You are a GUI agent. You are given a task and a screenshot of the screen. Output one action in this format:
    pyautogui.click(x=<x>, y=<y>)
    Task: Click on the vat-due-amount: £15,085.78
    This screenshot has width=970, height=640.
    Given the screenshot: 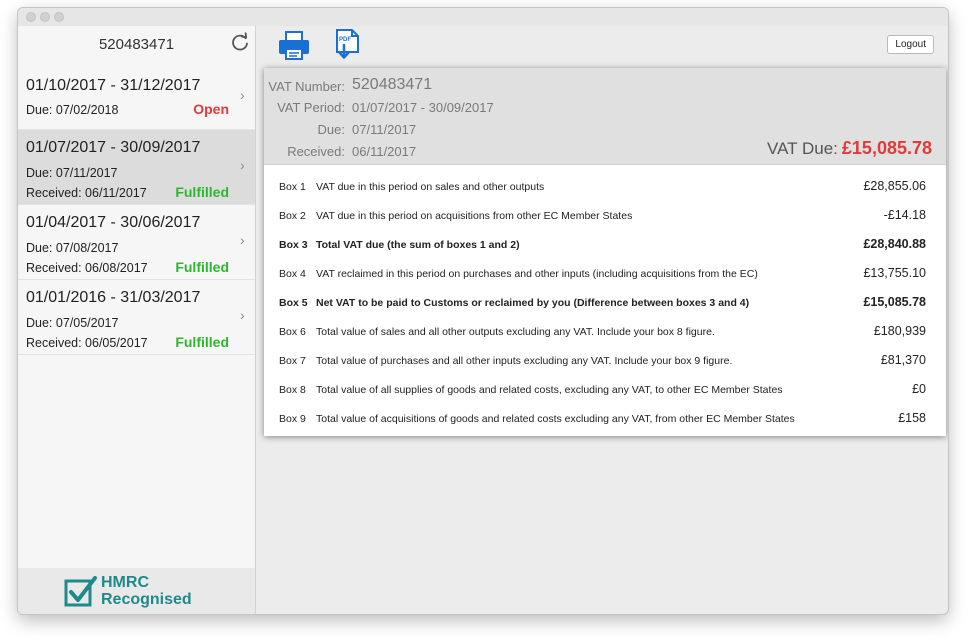 What is the action you would take?
    pyautogui.click(x=886, y=148)
    